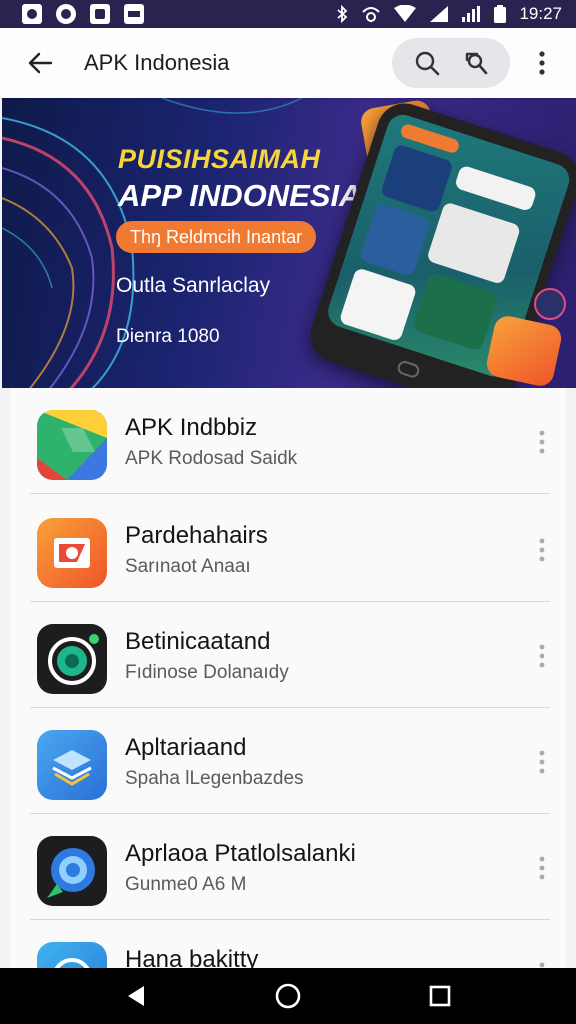 Image resolution: width=576 pixels, height=1024 pixels. What do you see at coordinates (342, 14) in the screenshot?
I see `bluetooth-icon` at bounding box center [342, 14].